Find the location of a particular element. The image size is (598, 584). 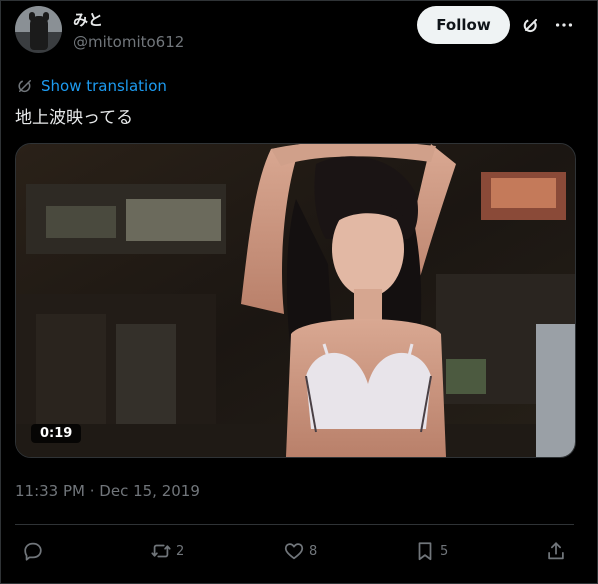

repost-count: 2 is located at coordinates (180, 551).